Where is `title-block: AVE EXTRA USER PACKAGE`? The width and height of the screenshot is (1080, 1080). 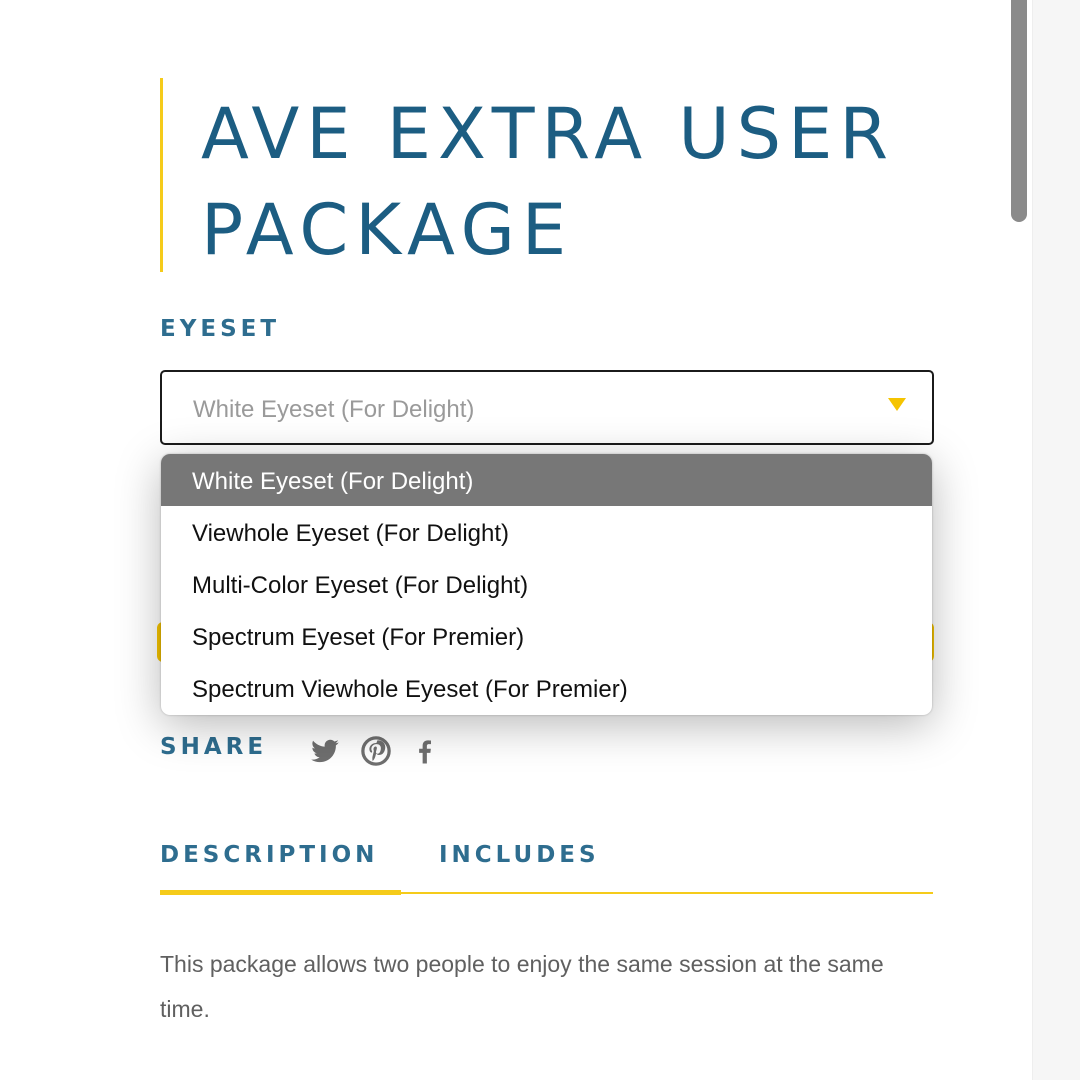
title-block: AVE EXTRA USER PACKAGE is located at coordinates (561, 175).